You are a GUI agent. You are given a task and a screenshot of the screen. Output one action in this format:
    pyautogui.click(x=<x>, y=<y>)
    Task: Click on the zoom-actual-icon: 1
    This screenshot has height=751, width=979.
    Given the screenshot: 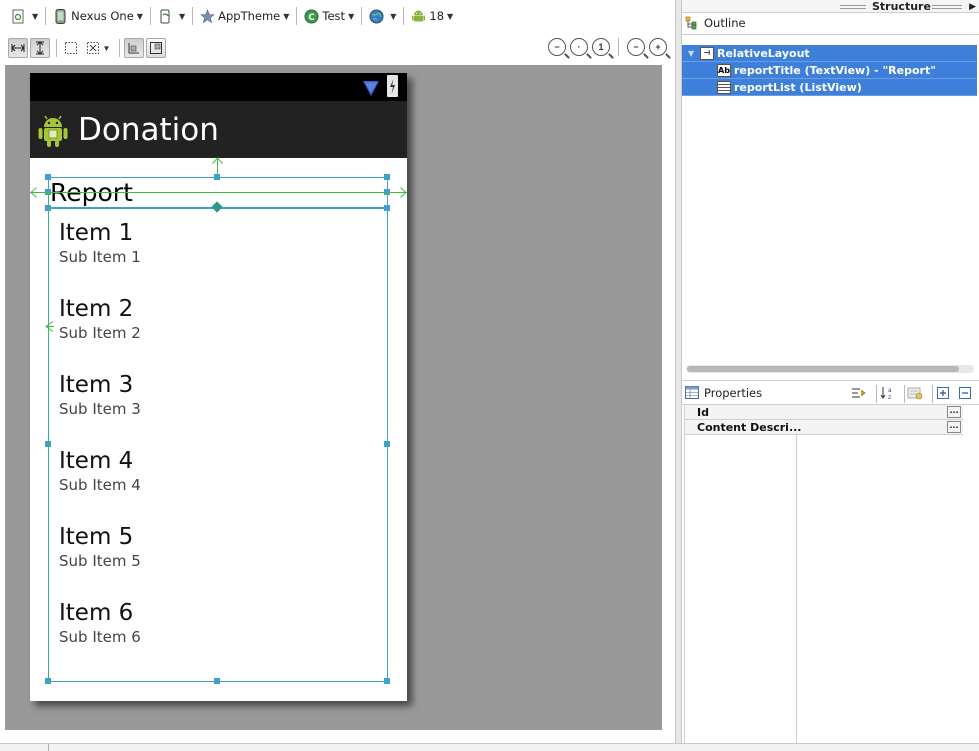 What is the action you would take?
    pyautogui.click(x=601, y=47)
    